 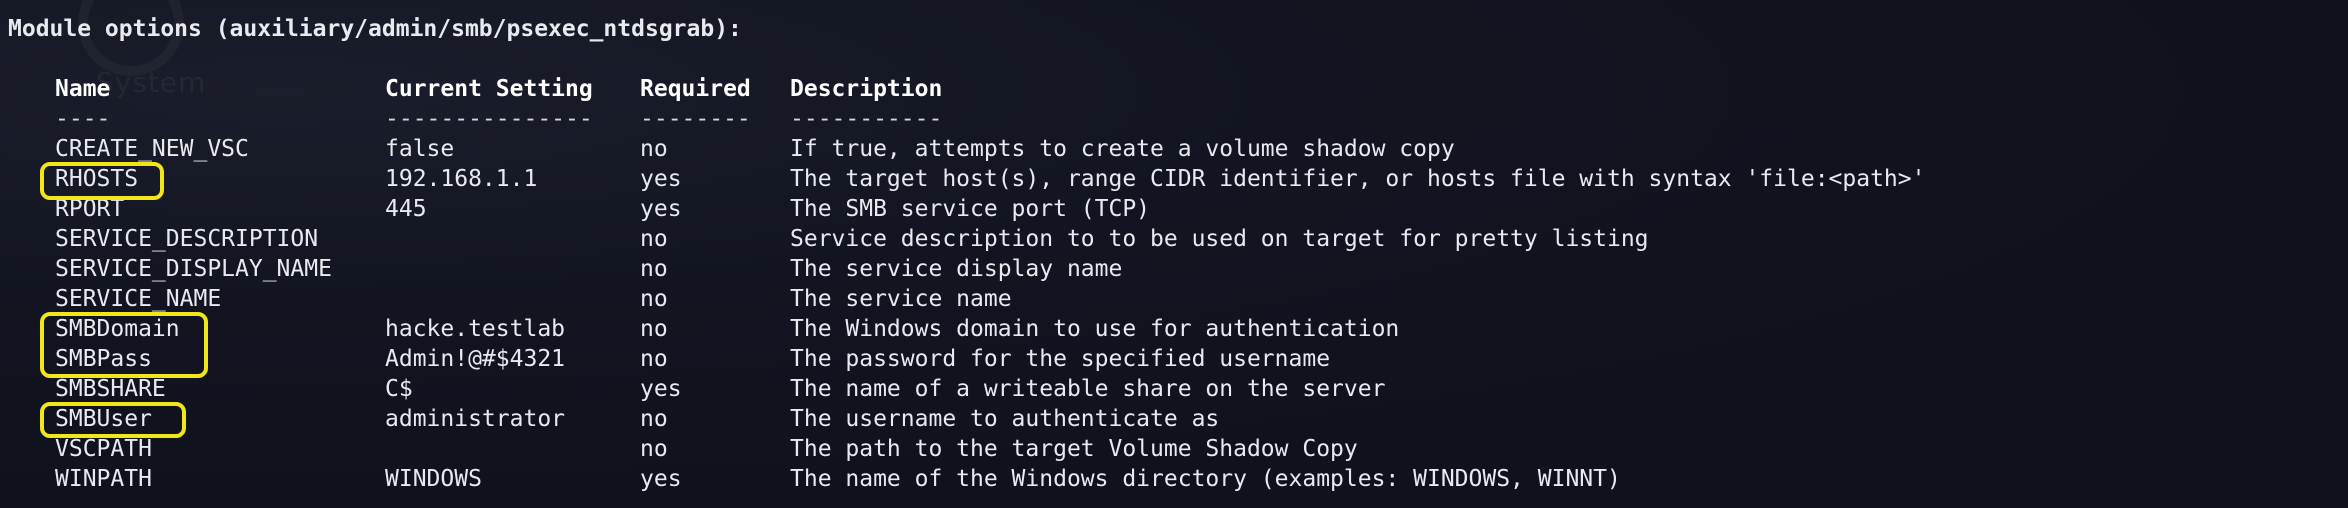 I want to click on option-current-setting: 445, so click(x=406, y=209).